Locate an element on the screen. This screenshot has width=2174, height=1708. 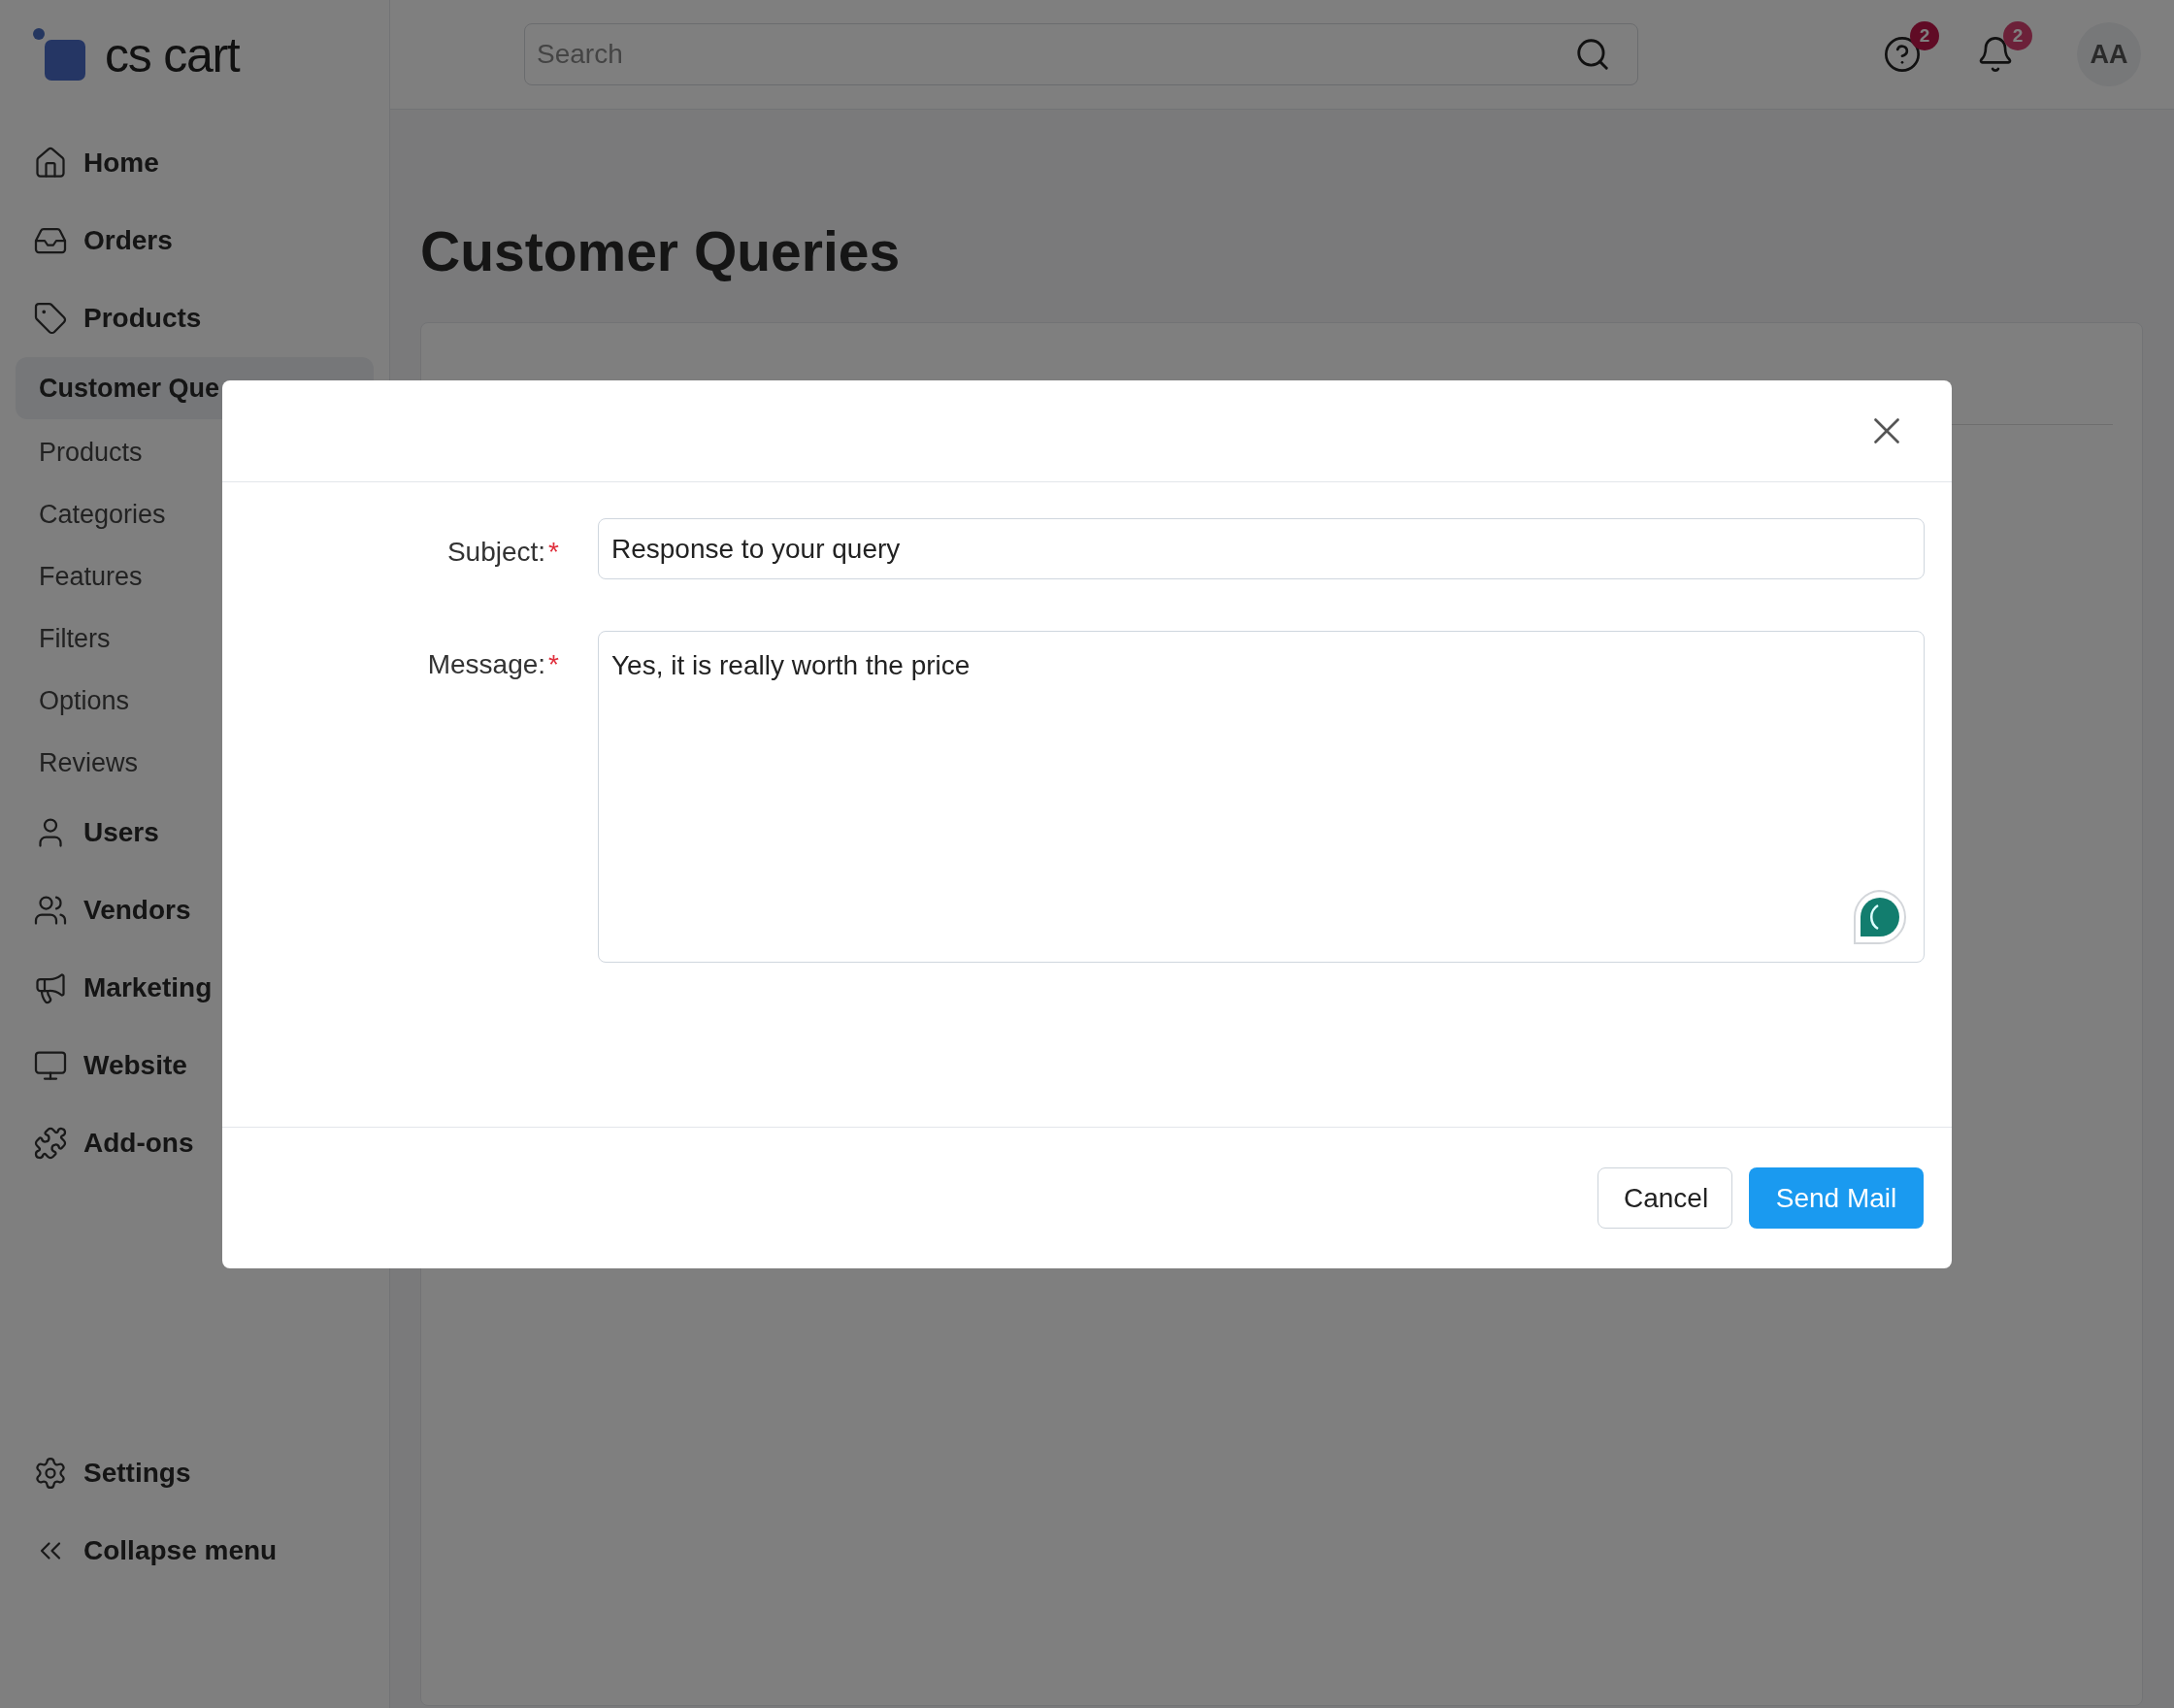
sidebar-item: Home is located at coordinates (195, 163).